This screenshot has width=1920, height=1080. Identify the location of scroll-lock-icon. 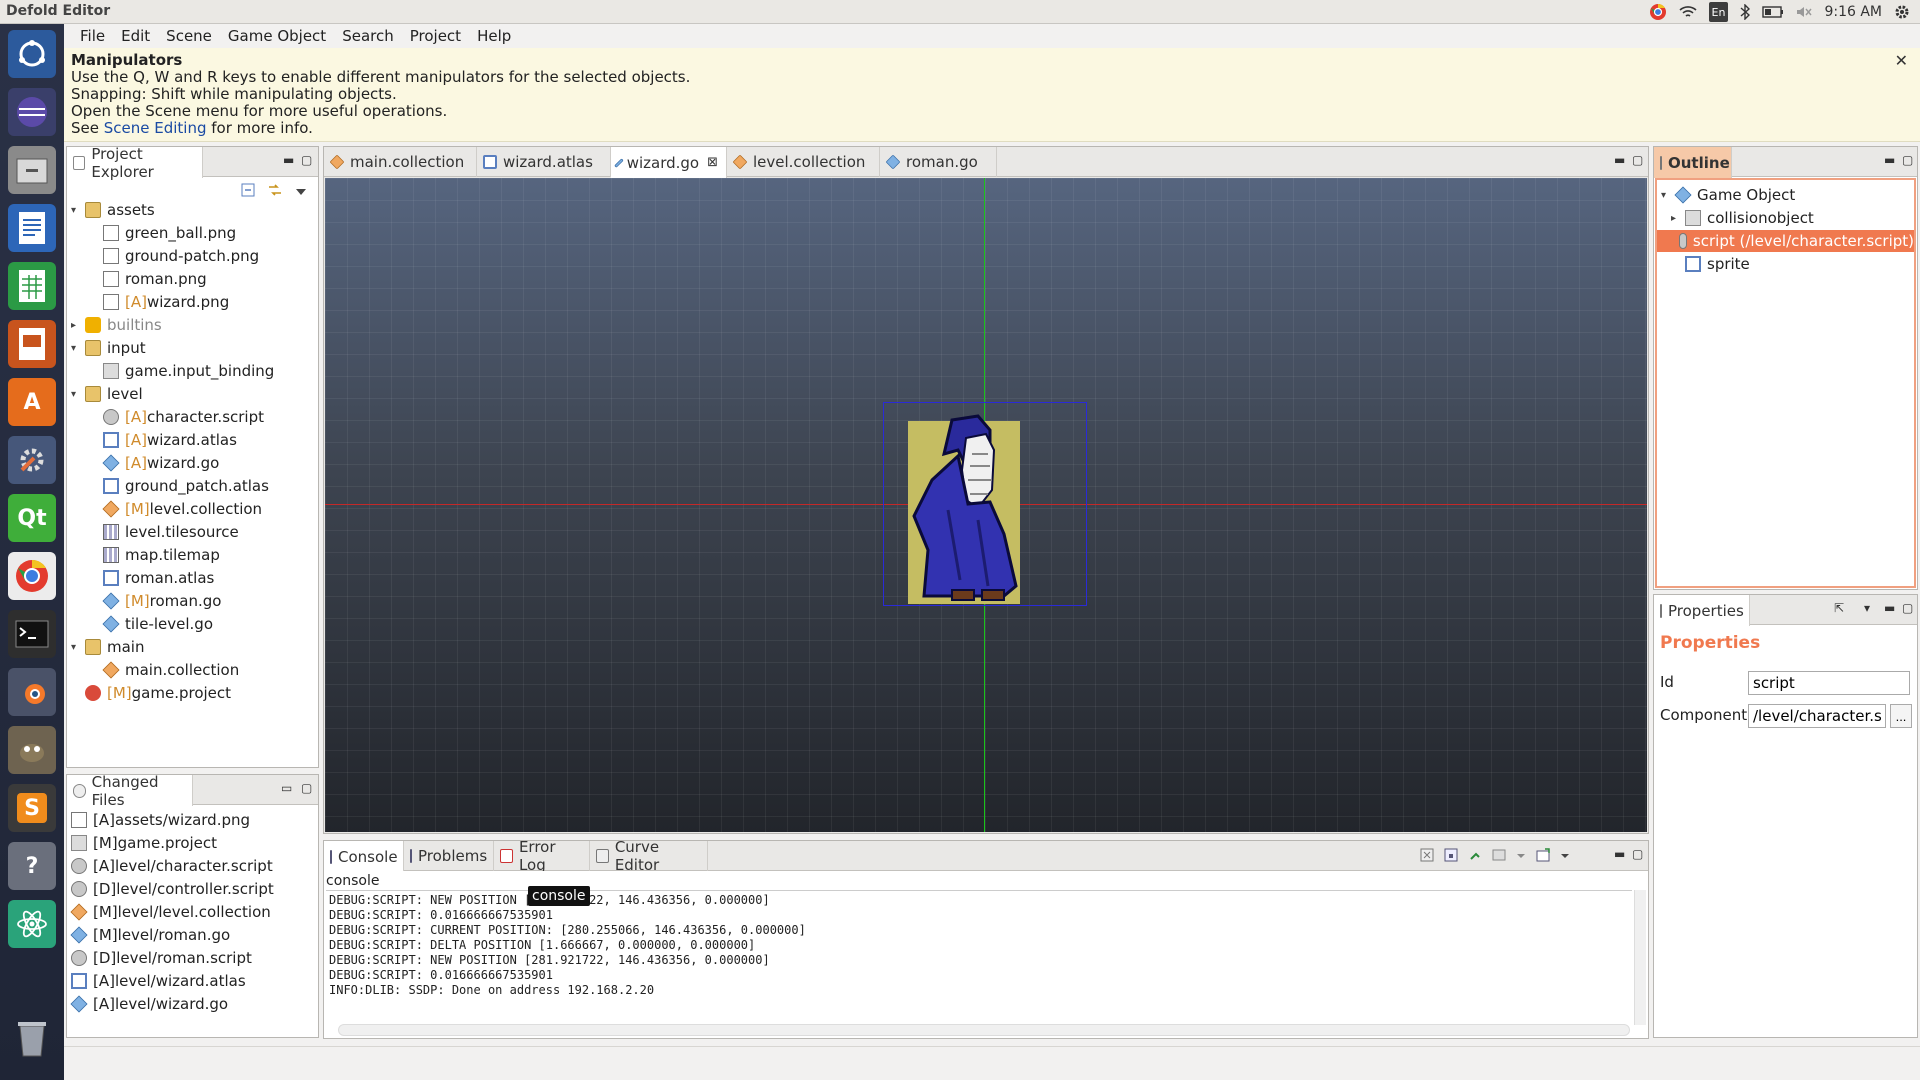
(1451, 857).